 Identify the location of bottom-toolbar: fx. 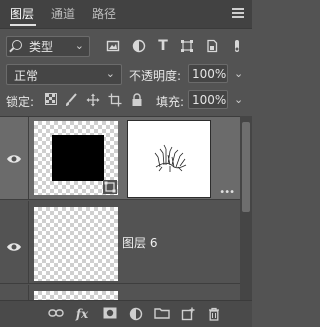
(126, 313).